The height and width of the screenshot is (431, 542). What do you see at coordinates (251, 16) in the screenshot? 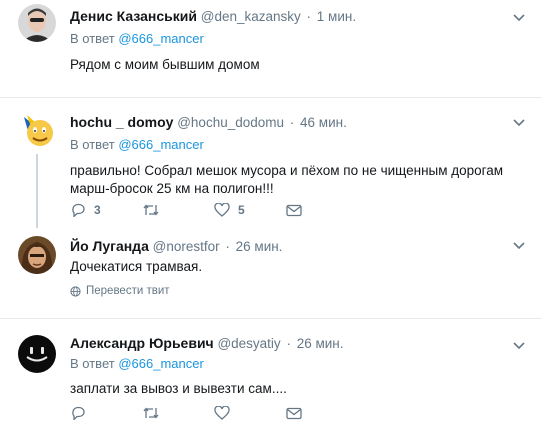
I see `user-handle: @den_kazansky` at bounding box center [251, 16].